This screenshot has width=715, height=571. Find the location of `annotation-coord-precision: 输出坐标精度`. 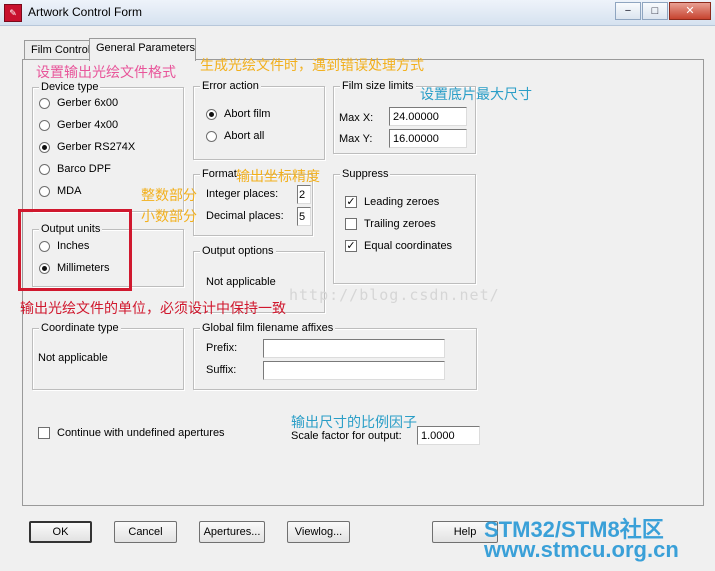

annotation-coord-precision: 输出坐标精度 is located at coordinates (278, 176).